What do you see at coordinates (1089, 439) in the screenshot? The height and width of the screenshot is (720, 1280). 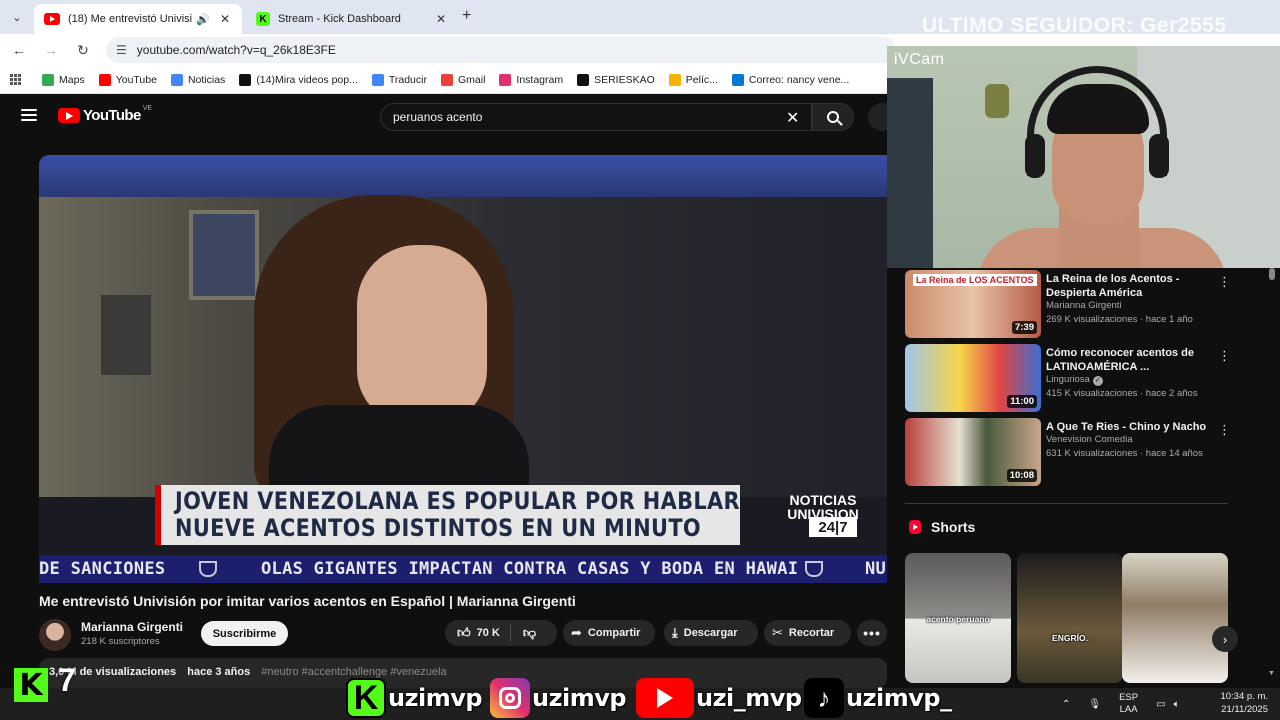 I see `related-channel: Venevision Comedia` at bounding box center [1089, 439].